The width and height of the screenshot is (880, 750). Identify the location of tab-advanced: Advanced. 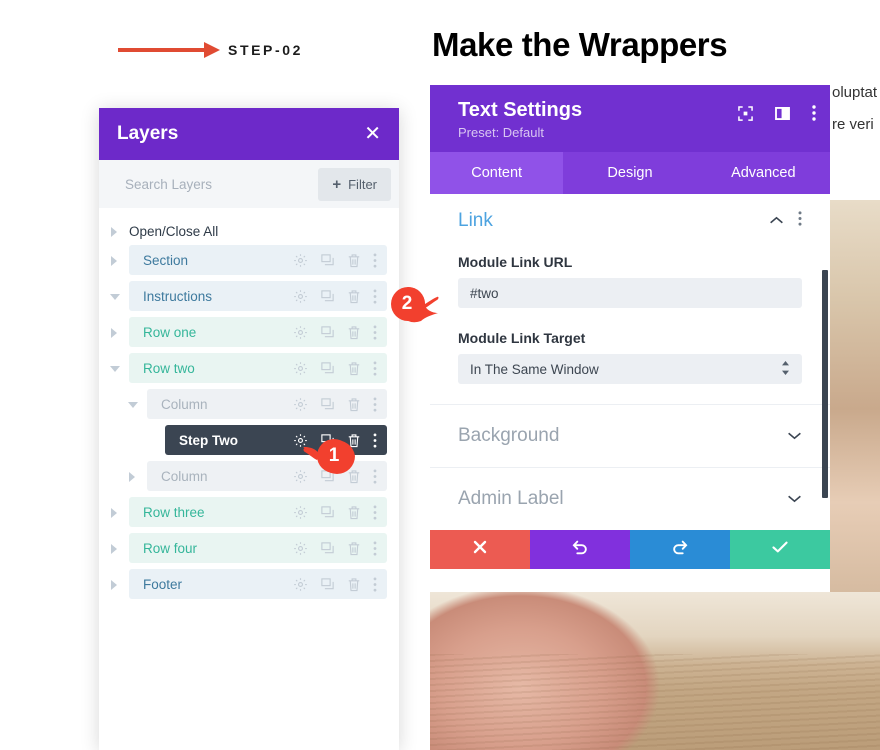
(763, 173).